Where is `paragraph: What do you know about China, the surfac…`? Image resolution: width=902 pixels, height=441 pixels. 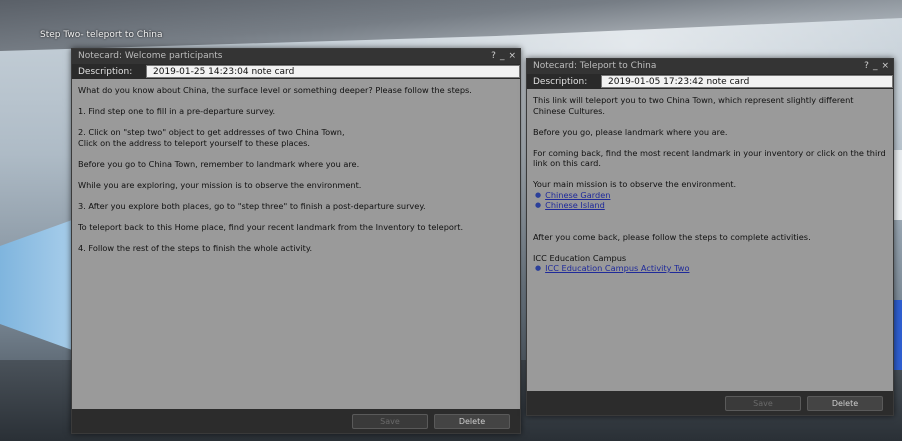 paragraph: What do you know about China, the surfac… is located at coordinates (275, 90).